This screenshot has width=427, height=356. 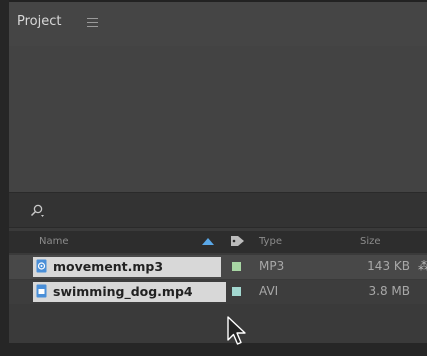 What do you see at coordinates (270, 241) in the screenshot?
I see `column-type: Type` at bounding box center [270, 241].